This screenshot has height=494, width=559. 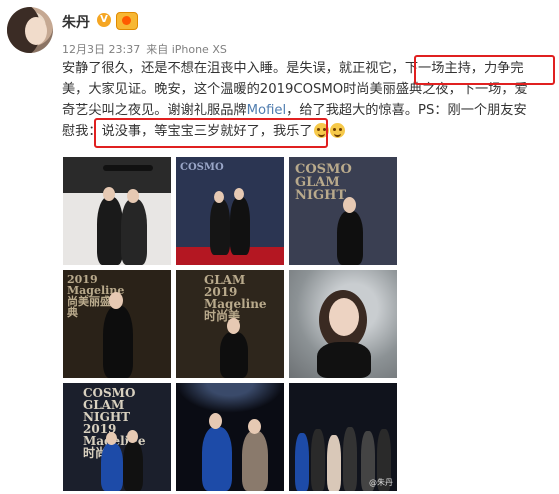 I want to click on post-meta: 12月3日 23:37 来自 iPhone XS, so click(x=147, y=49).